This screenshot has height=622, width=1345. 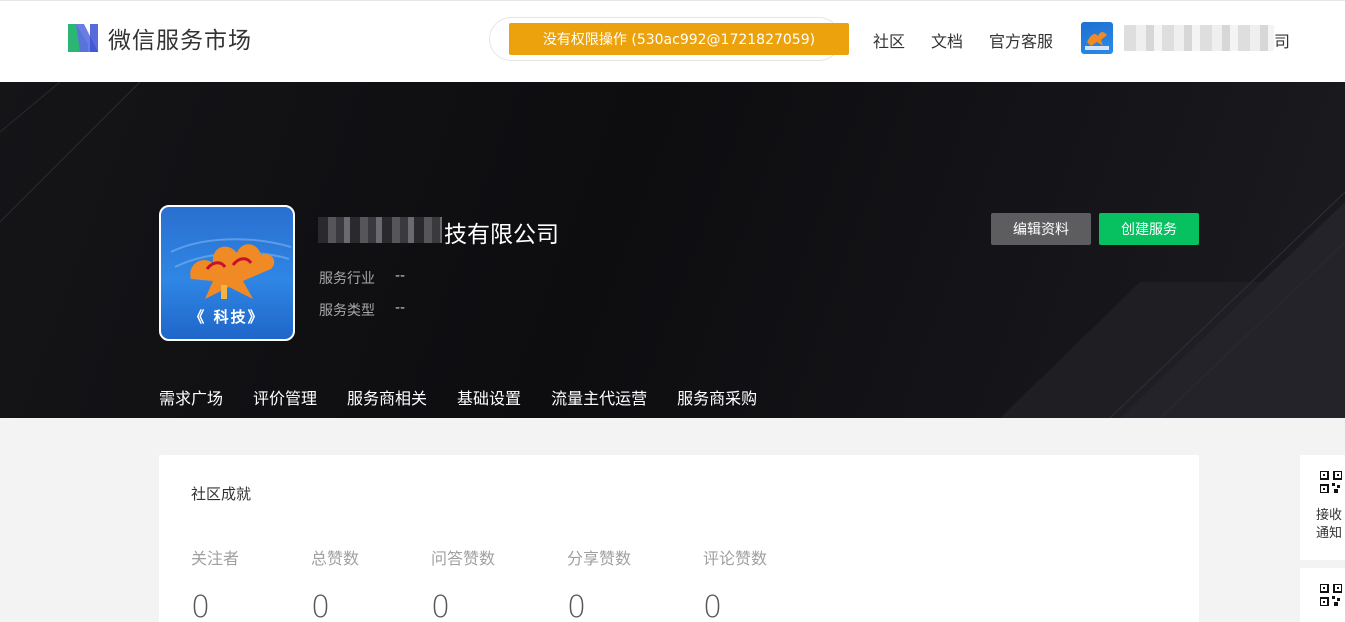 What do you see at coordinates (489, 397) in the screenshot?
I see `tab-basic-settings: 基础设置` at bounding box center [489, 397].